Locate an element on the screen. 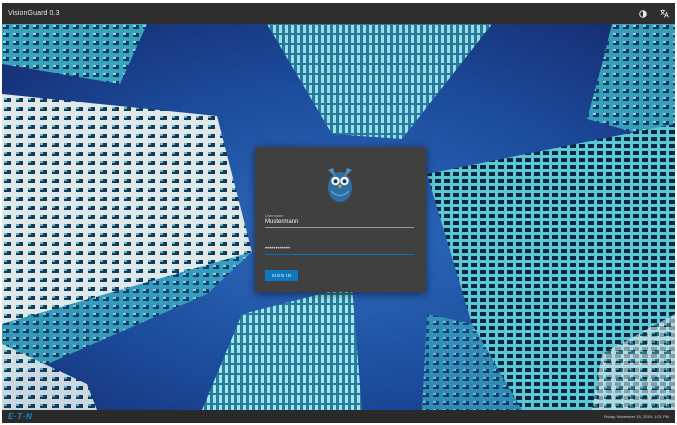 The image size is (677, 425). password-field is located at coordinates (339, 250).